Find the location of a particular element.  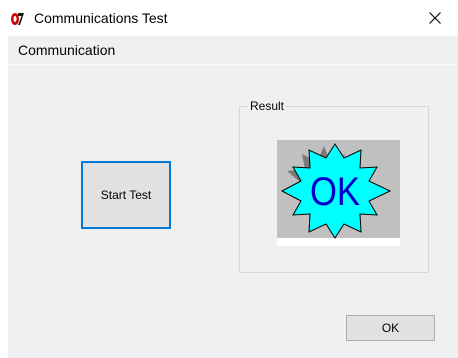

close-icon is located at coordinates (435, 18).